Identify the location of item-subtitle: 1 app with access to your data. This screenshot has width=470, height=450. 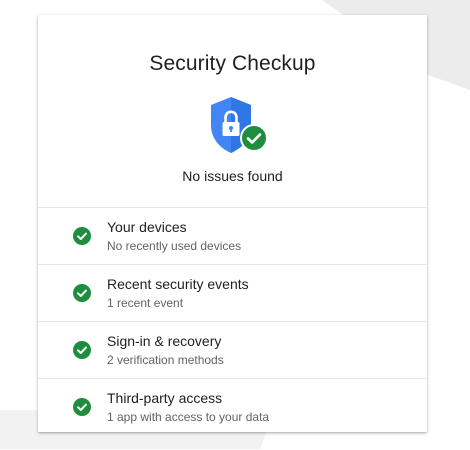
(188, 417).